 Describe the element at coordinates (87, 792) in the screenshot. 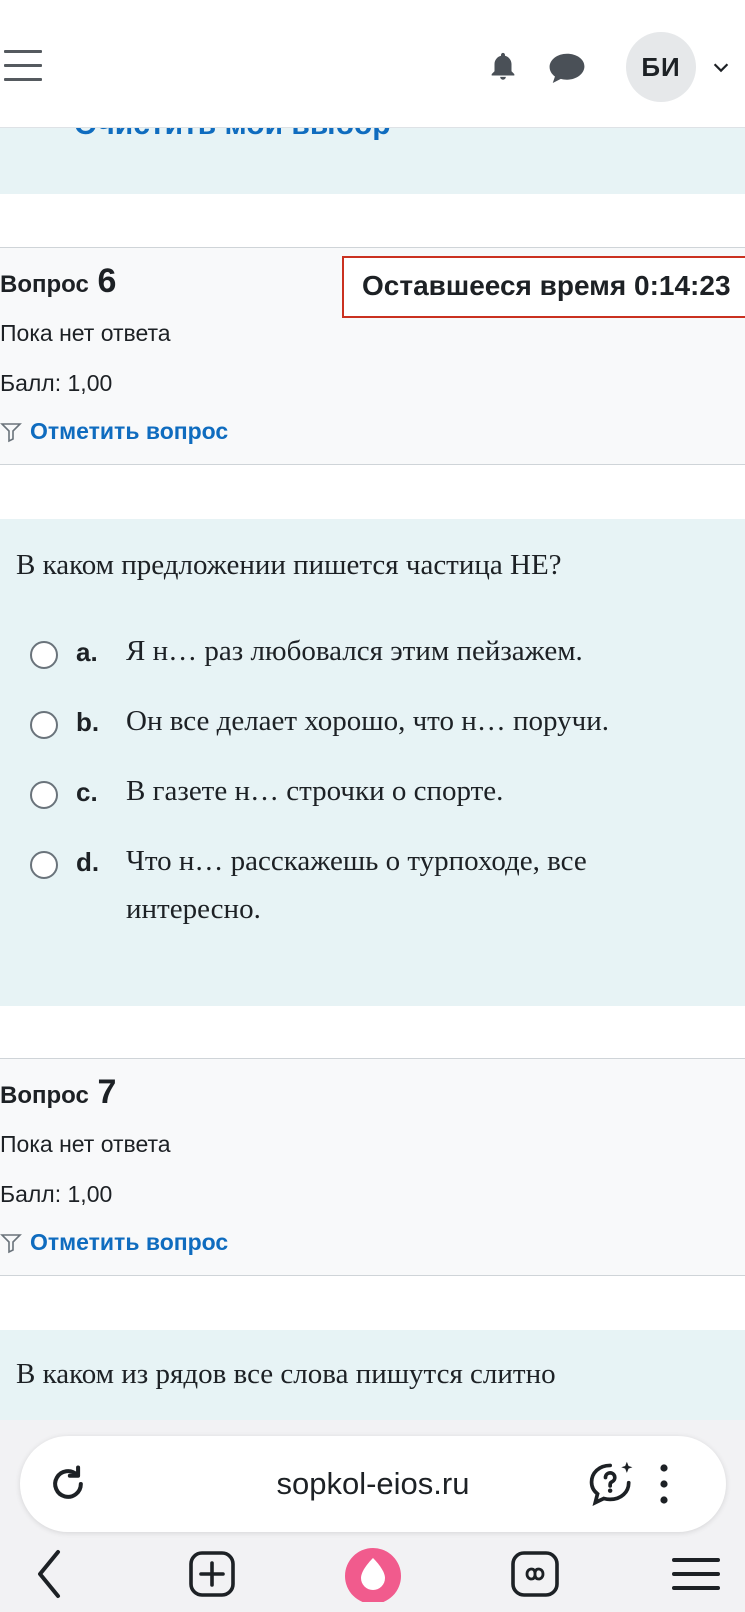

I see `answer-letter: c.` at that location.